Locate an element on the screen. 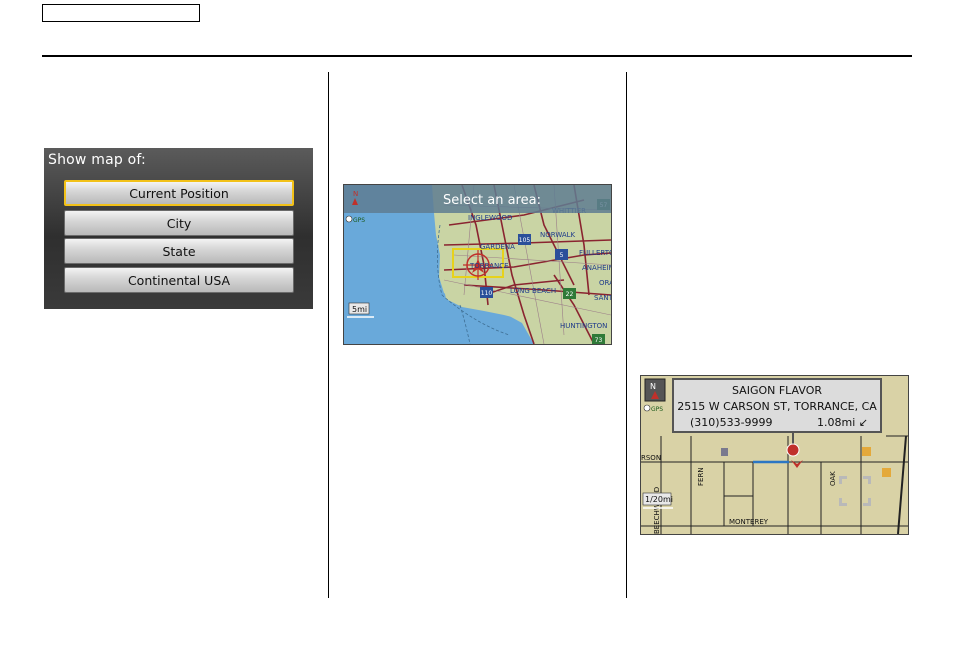 The height and width of the screenshot is (651, 954). shield-73: 73 is located at coordinates (599, 340).